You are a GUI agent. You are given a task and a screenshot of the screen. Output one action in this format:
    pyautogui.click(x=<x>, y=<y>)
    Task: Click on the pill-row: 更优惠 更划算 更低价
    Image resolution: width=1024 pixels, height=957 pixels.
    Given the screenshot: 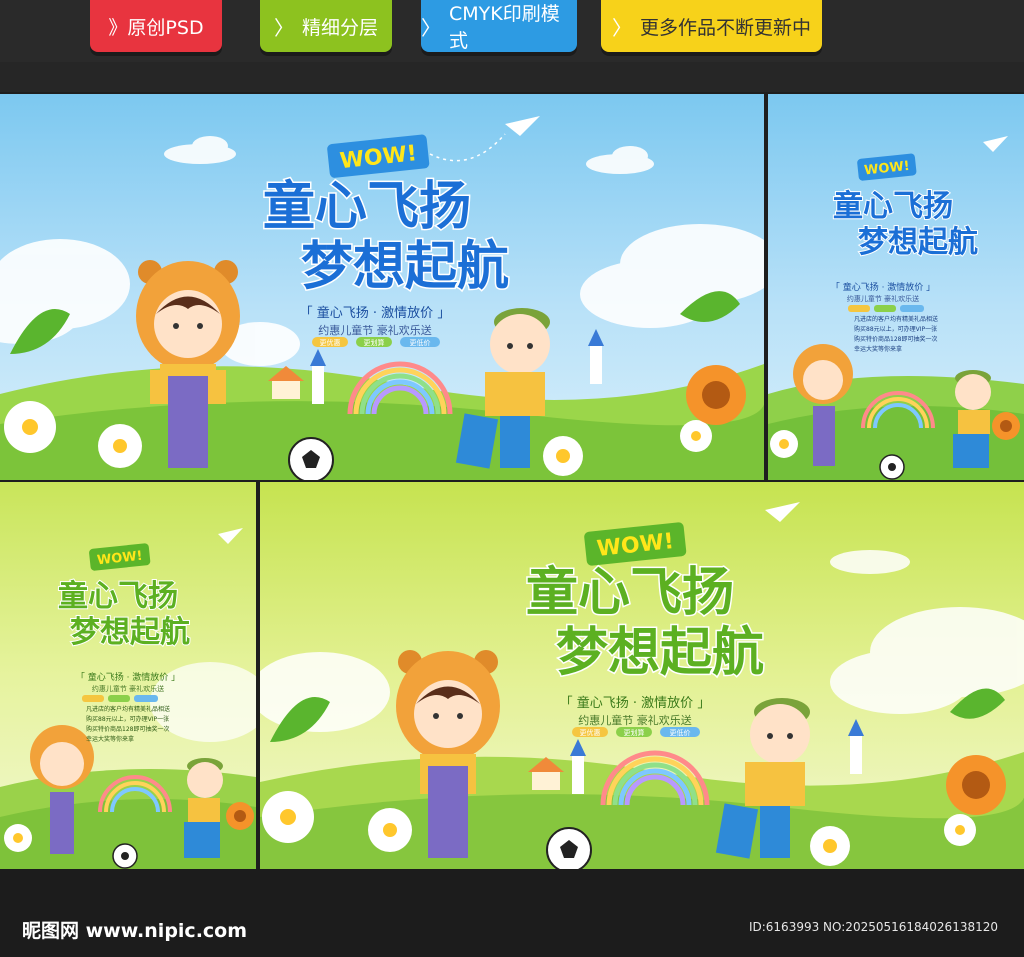 What is the action you would take?
    pyautogui.click(x=376, y=342)
    